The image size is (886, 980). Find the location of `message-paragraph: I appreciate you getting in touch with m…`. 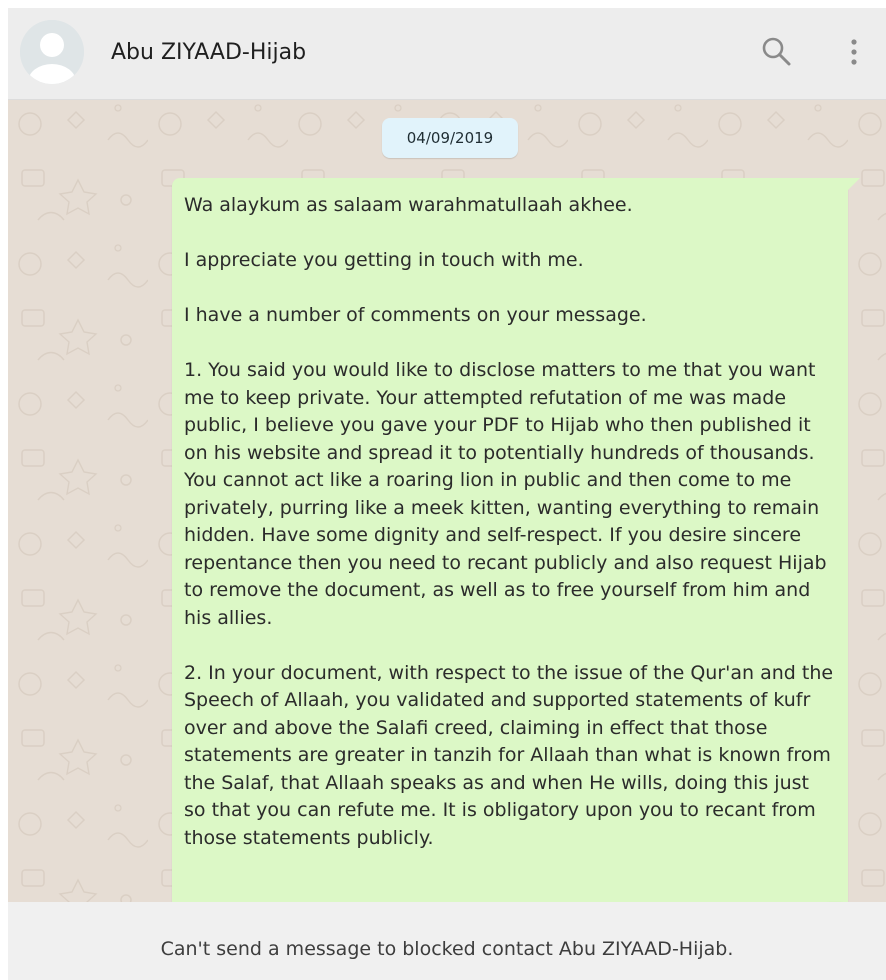

message-paragraph: I appreciate you getting in touch with m… is located at coordinates (384, 260).